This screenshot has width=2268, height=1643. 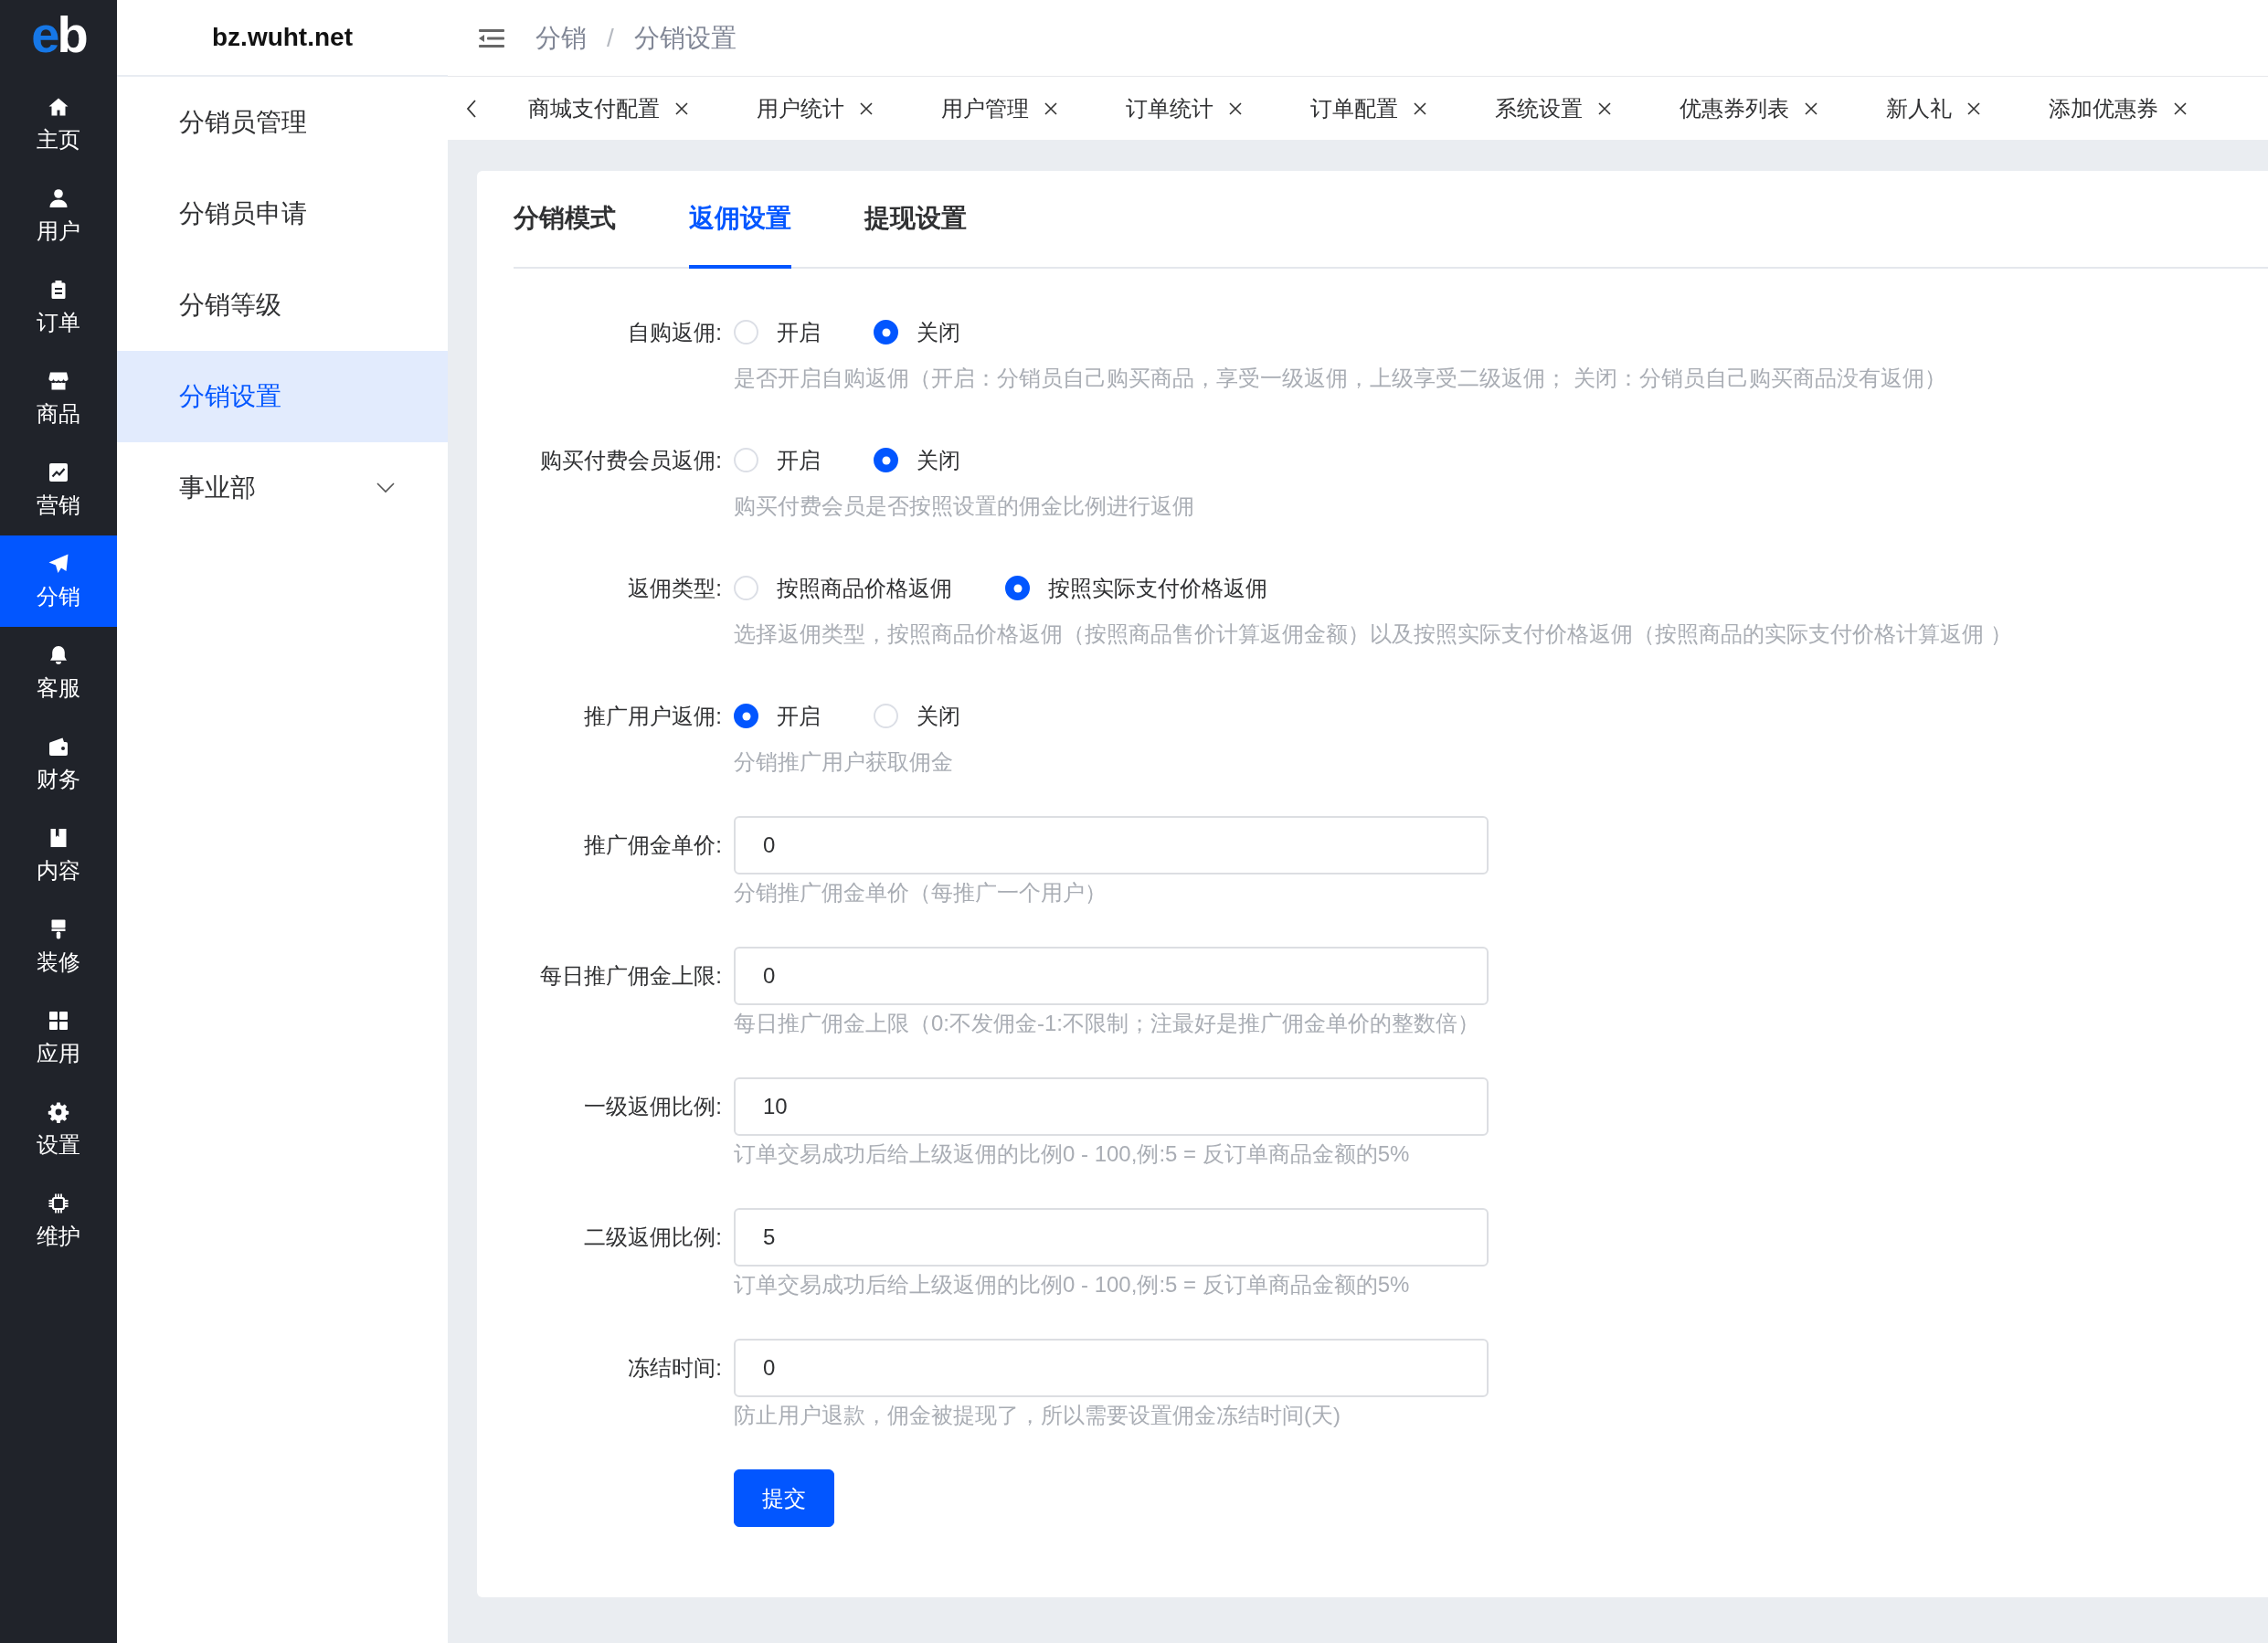 I want to click on submenu-item: 分销设置, so click(x=282, y=396).